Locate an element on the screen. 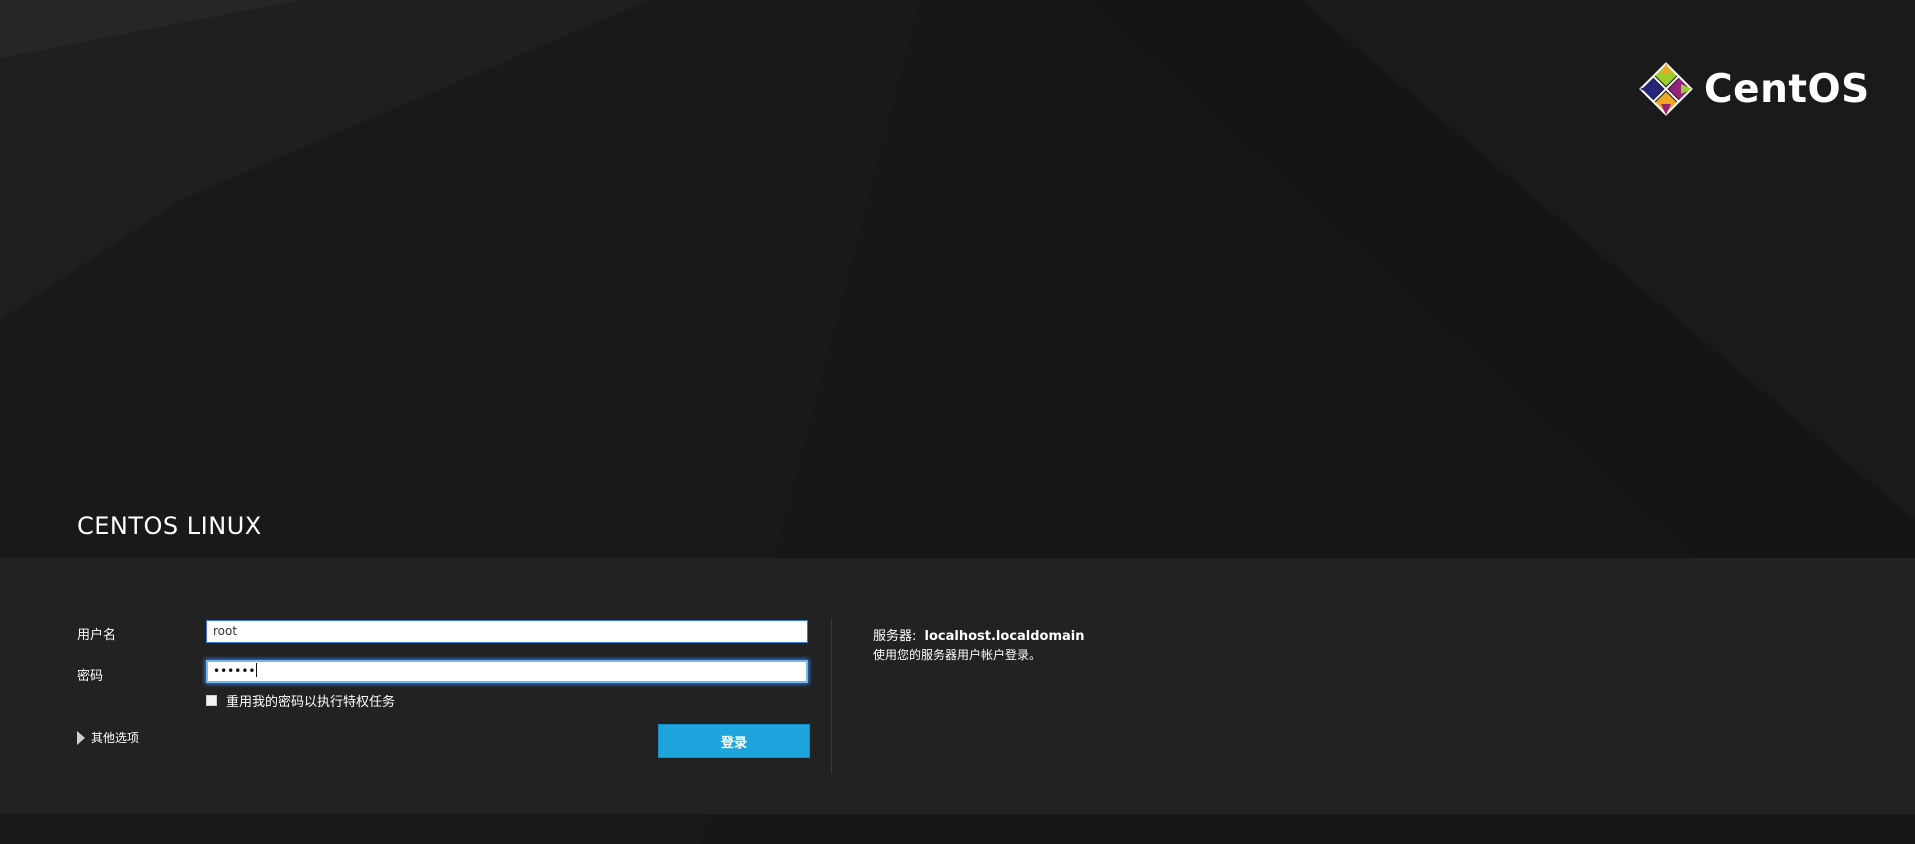 Image resolution: width=1915 pixels, height=844 pixels. other-options-label: 其他选项 is located at coordinates (115, 738).